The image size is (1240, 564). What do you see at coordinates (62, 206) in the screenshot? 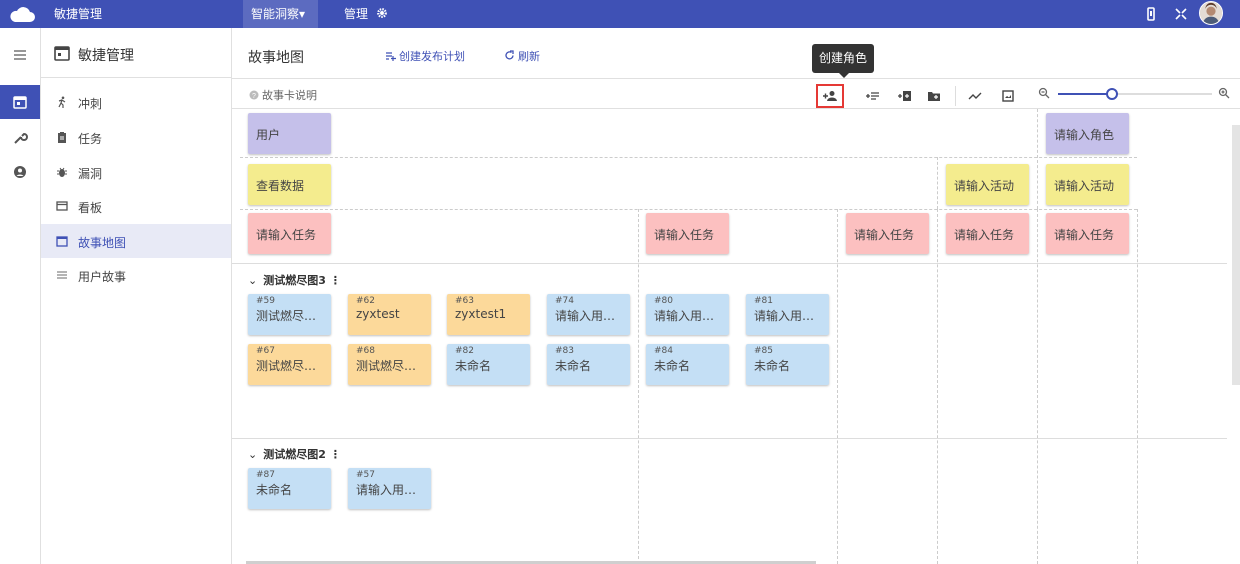
I see `board-icon` at bounding box center [62, 206].